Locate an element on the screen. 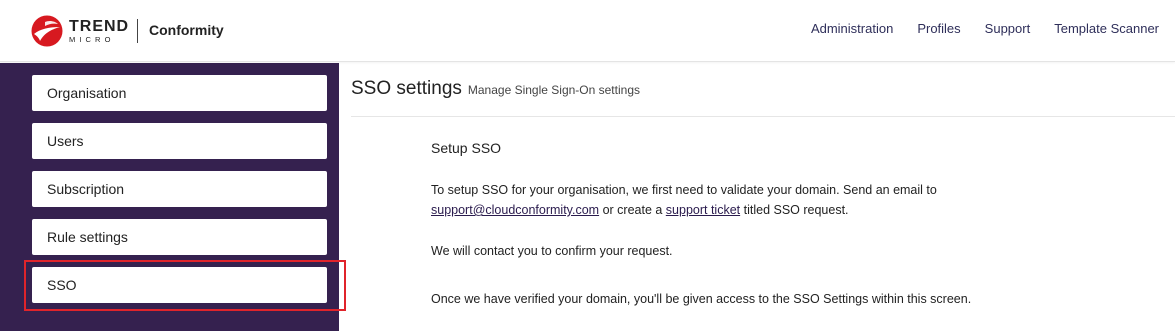 The image size is (1175, 331). sidebar-item-label: Organisation is located at coordinates (87, 93).